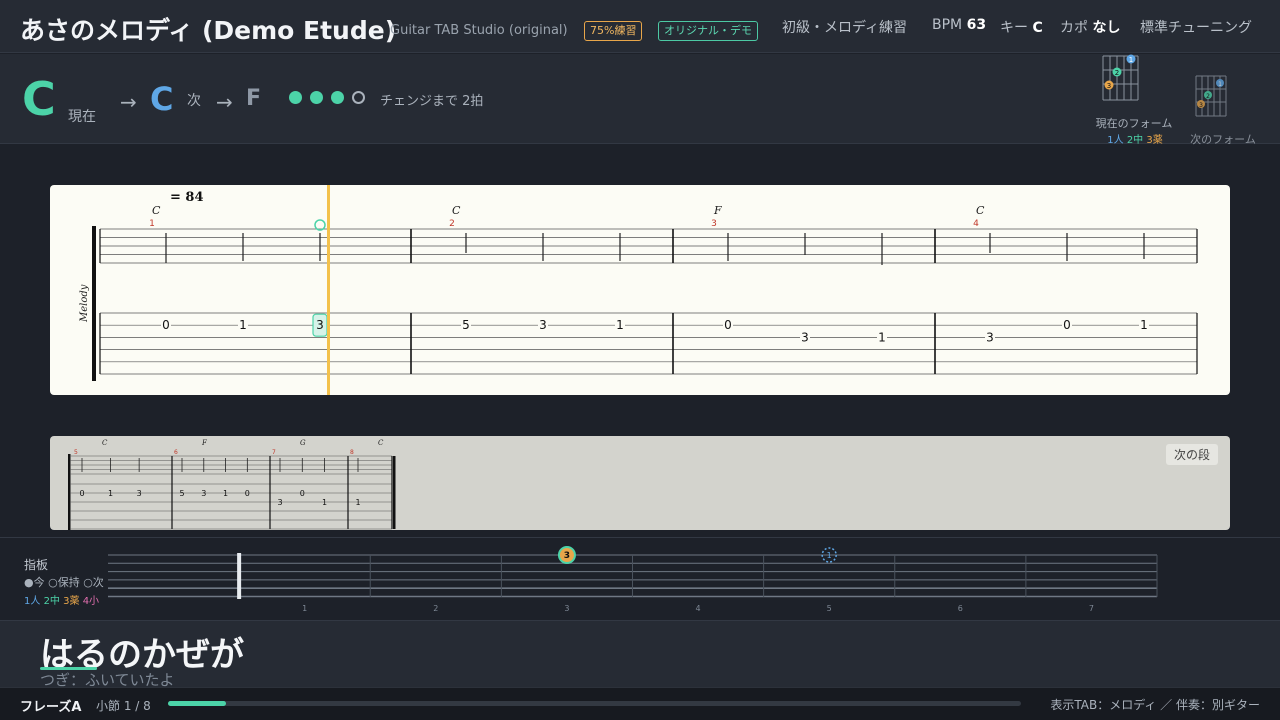  I want to click on arrow-icon: →, so click(224, 102).